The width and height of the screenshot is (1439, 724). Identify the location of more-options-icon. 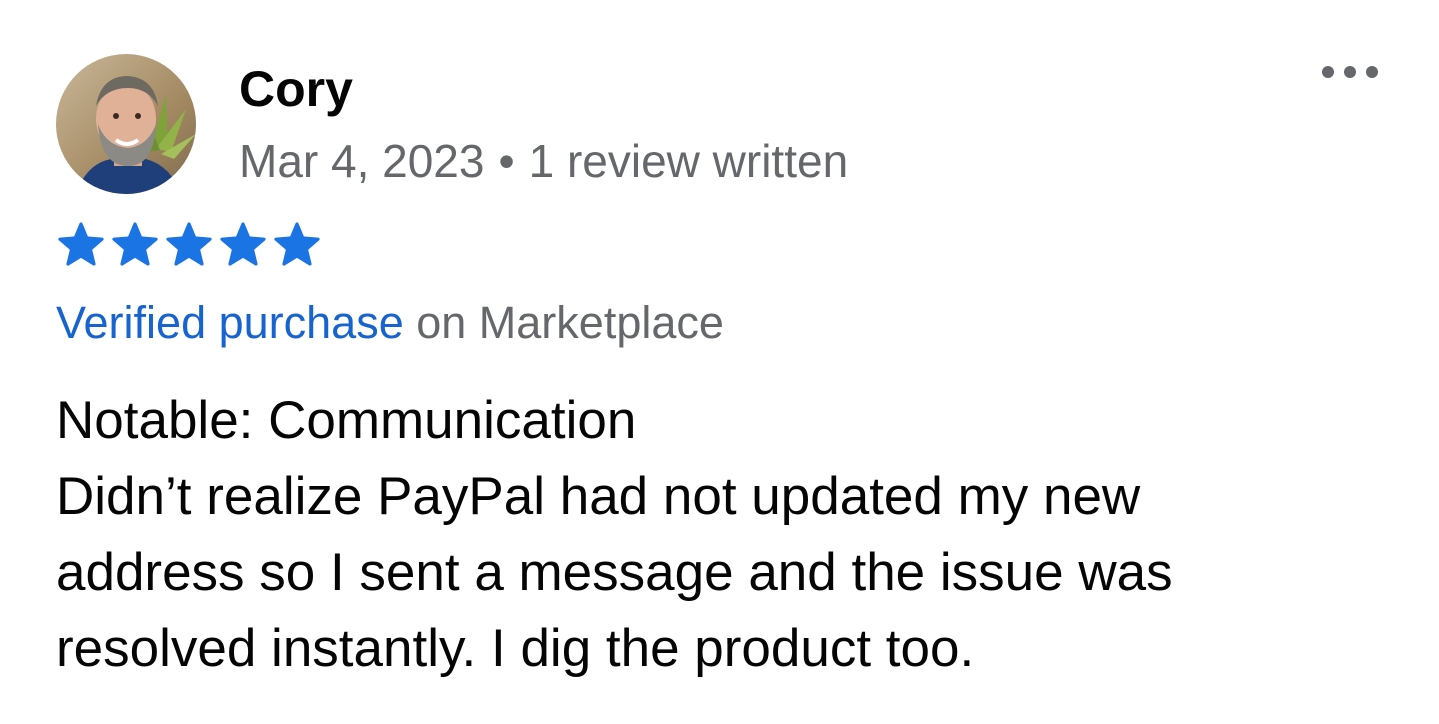
(1350, 74).